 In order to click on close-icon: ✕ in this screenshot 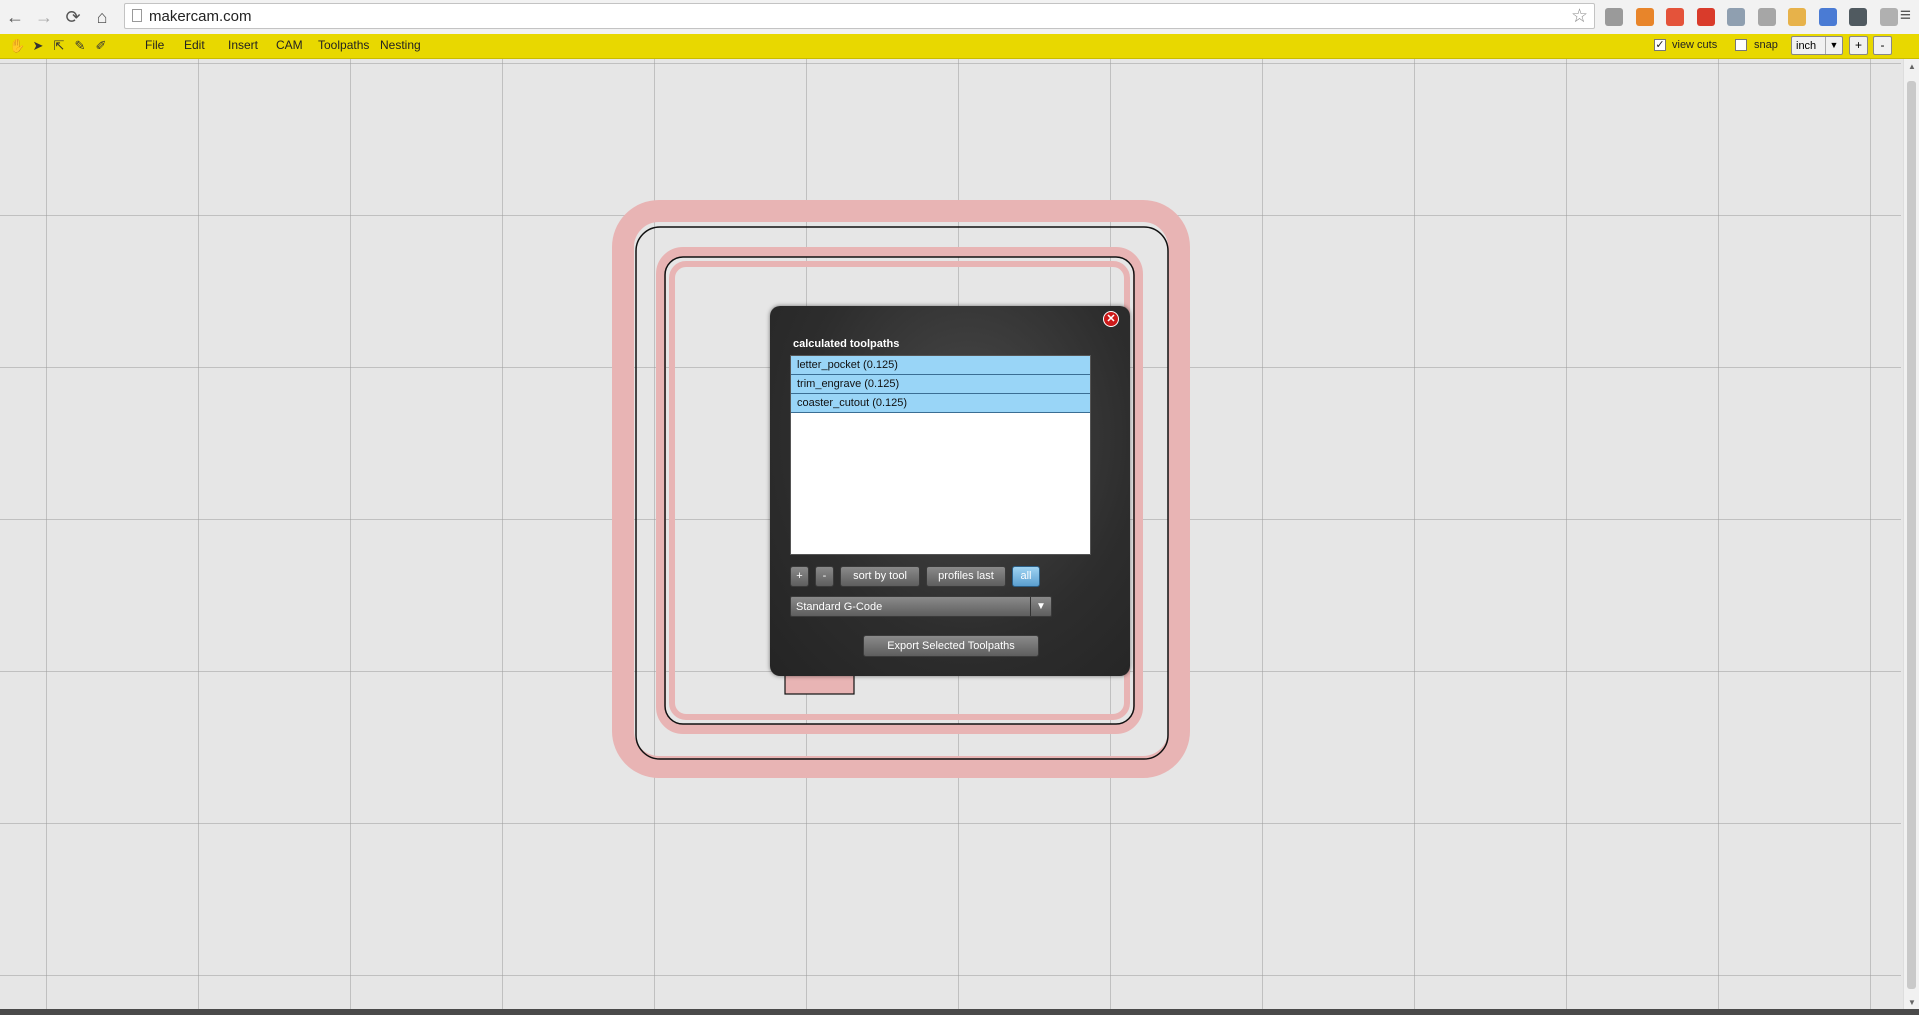, I will do `click(1111, 319)`.